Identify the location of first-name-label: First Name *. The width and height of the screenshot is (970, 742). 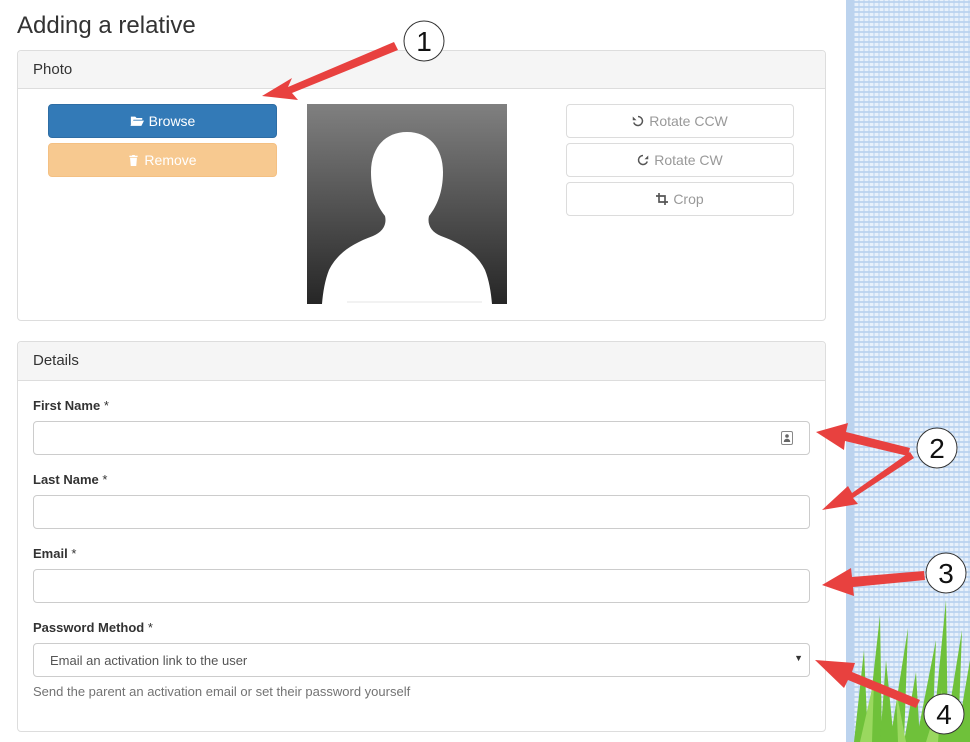
(71, 405).